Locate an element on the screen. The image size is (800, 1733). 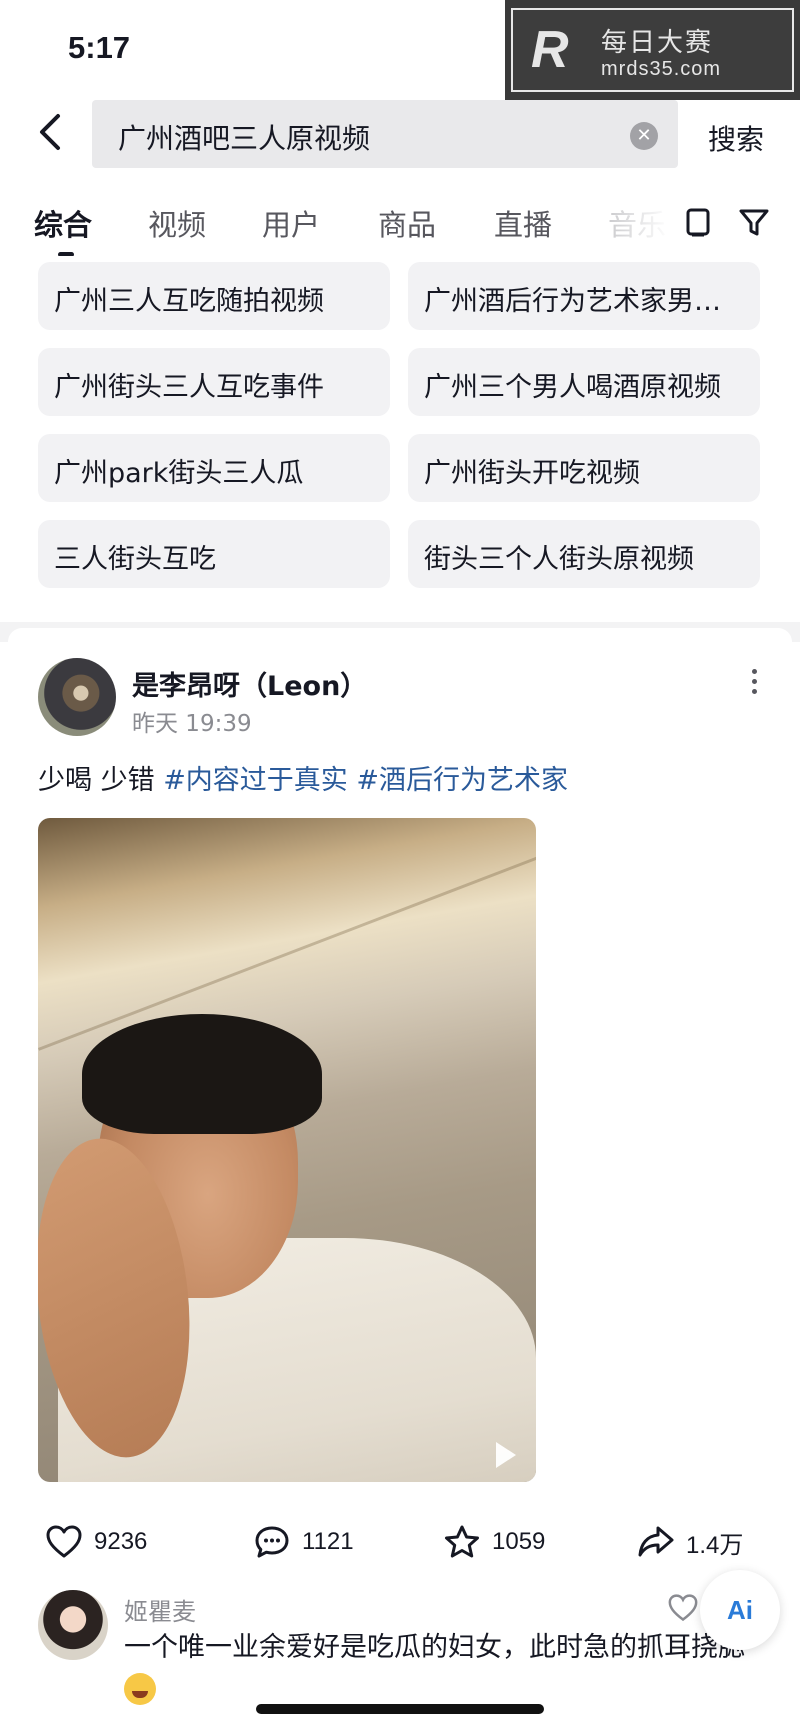
suggestion-chip: 广州三人互吃随拍视频 is located at coordinates (214, 296).